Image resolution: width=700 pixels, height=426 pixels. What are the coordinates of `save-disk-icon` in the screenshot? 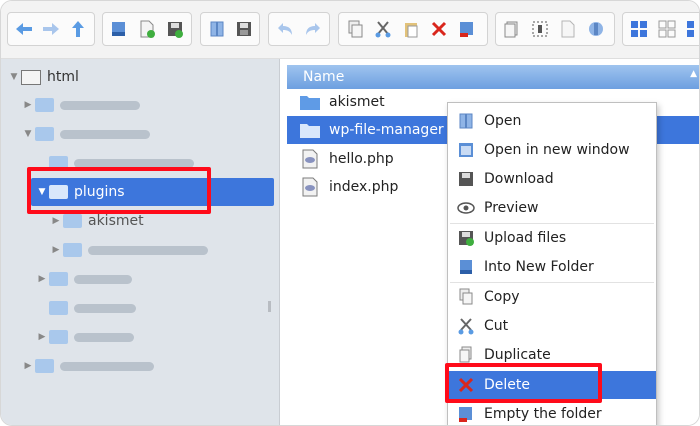 It's located at (243, 29).